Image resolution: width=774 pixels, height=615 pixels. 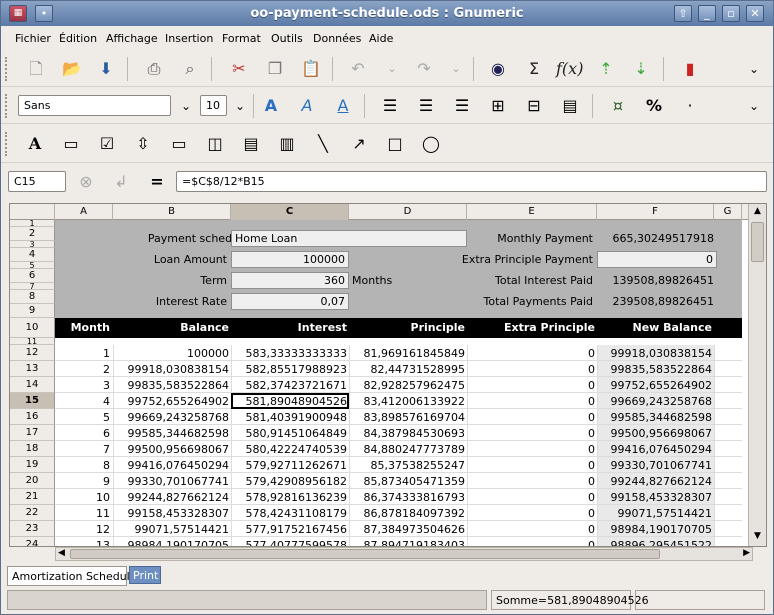 What do you see at coordinates (289, 417) in the screenshot?
I see `interest-cell: 581,40391900948` at bounding box center [289, 417].